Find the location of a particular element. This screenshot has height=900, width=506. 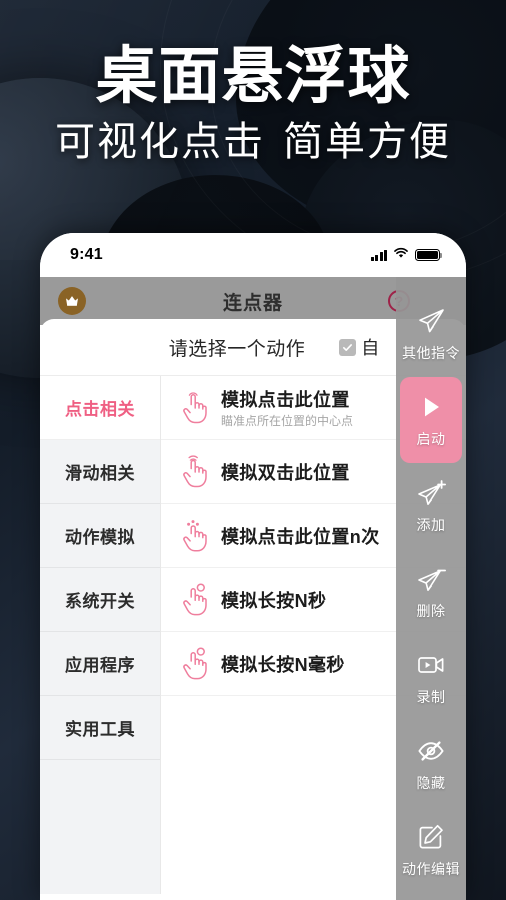

float-item-label: 其他指令 is located at coordinates (431, 352).